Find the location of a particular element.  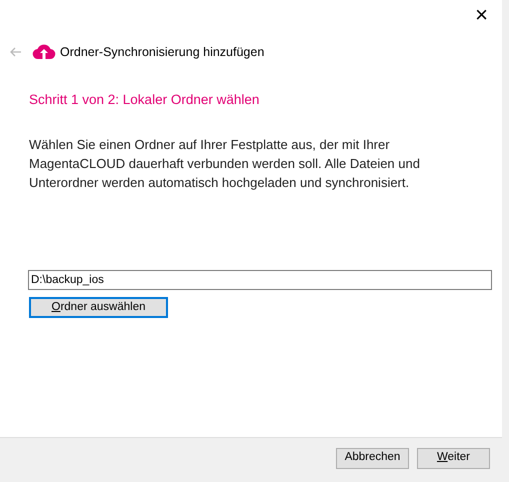

dialog-title: Ordner-Synchronisierung hinzufügen is located at coordinates (162, 52).